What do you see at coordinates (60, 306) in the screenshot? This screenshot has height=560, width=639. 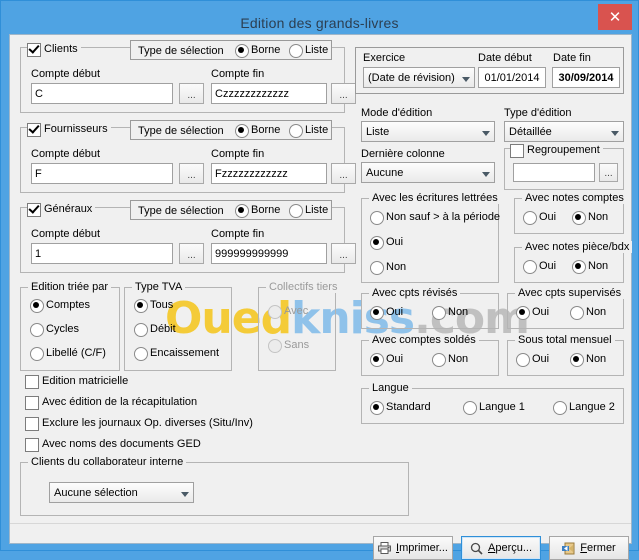 I see `edition-triee-comptes-radio: Comptes` at bounding box center [60, 306].